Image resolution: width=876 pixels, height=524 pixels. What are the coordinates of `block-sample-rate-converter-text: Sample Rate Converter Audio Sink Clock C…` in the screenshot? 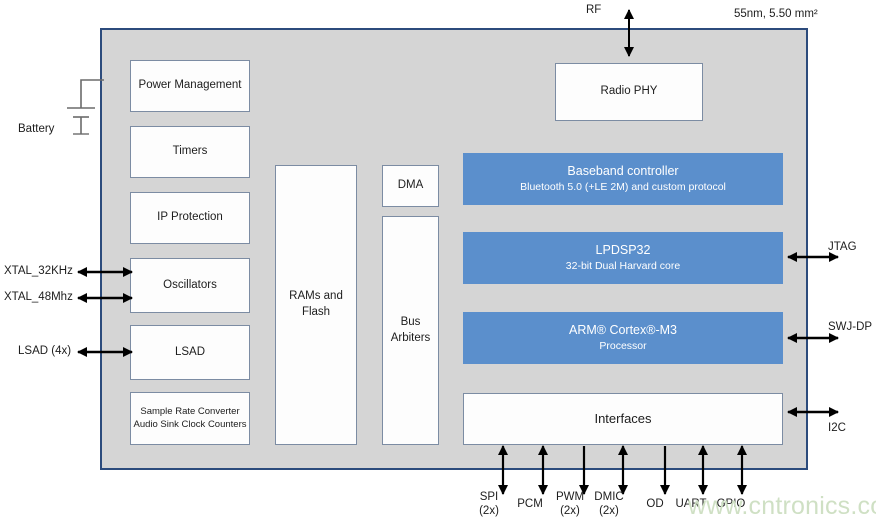 It's located at (190, 419).